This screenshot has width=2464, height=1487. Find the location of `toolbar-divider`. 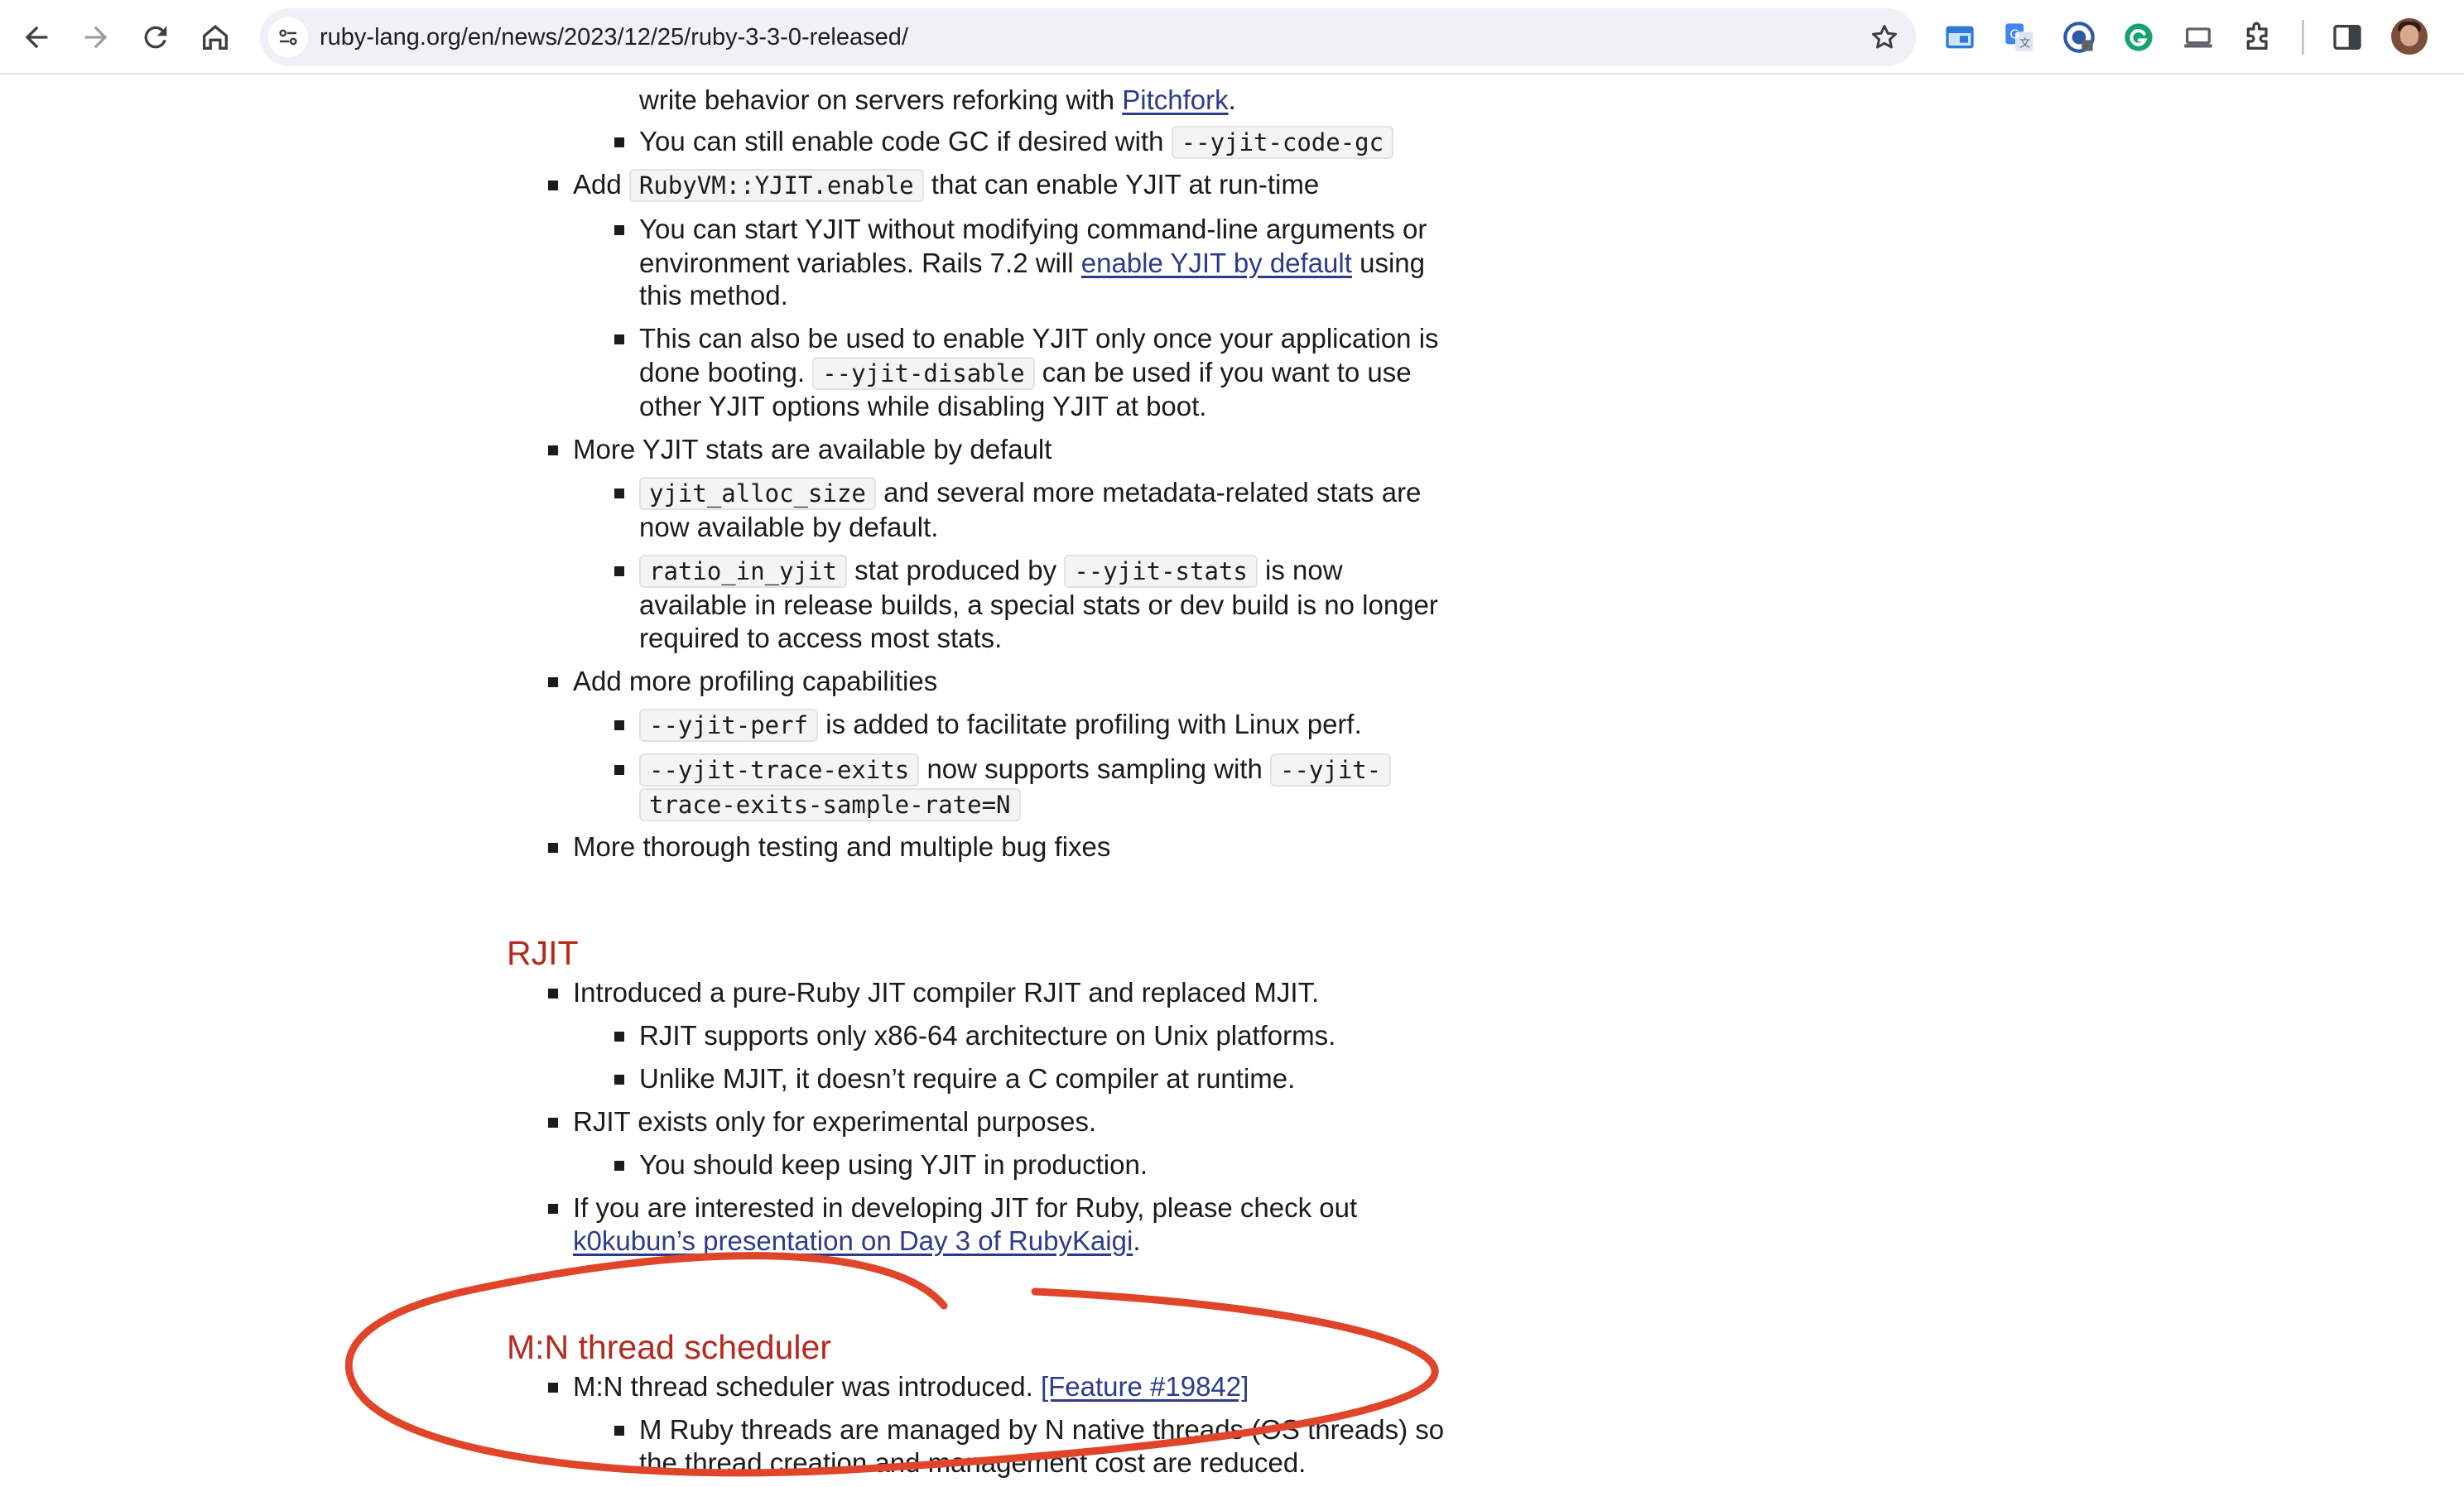

toolbar-divider is located at coordinates (2303, 37).